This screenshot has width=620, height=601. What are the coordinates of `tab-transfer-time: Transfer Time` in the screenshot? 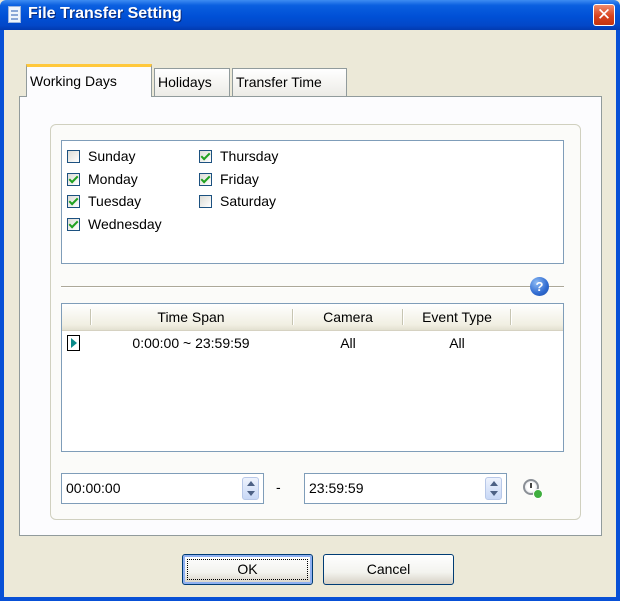 It's located at (289, 82).